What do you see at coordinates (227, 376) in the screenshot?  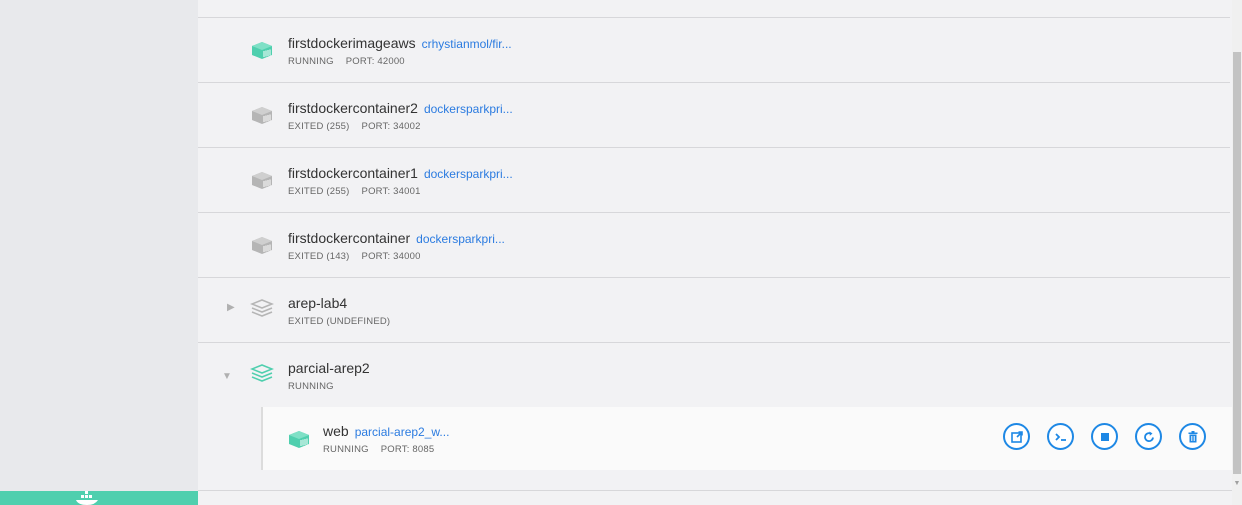 I see `chevron-down-icon: ▼` at bounding box center [227, 376].